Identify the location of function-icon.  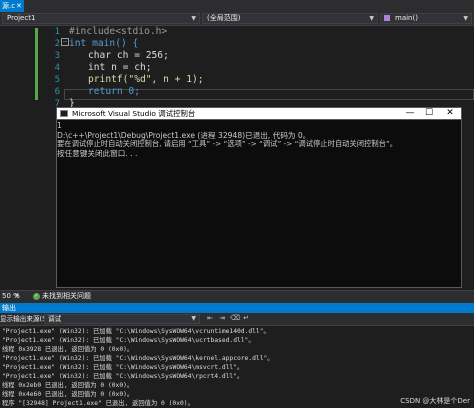
(387, 18).